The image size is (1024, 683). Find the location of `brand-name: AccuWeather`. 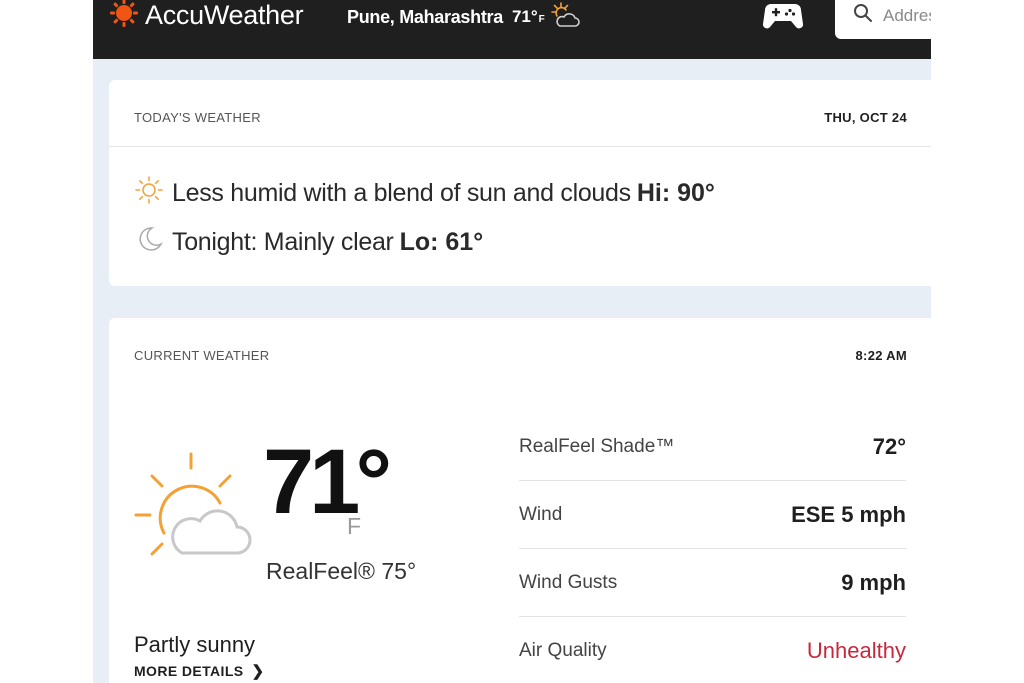

brand-name: AccuWeather is located at coordinates (224, 15).